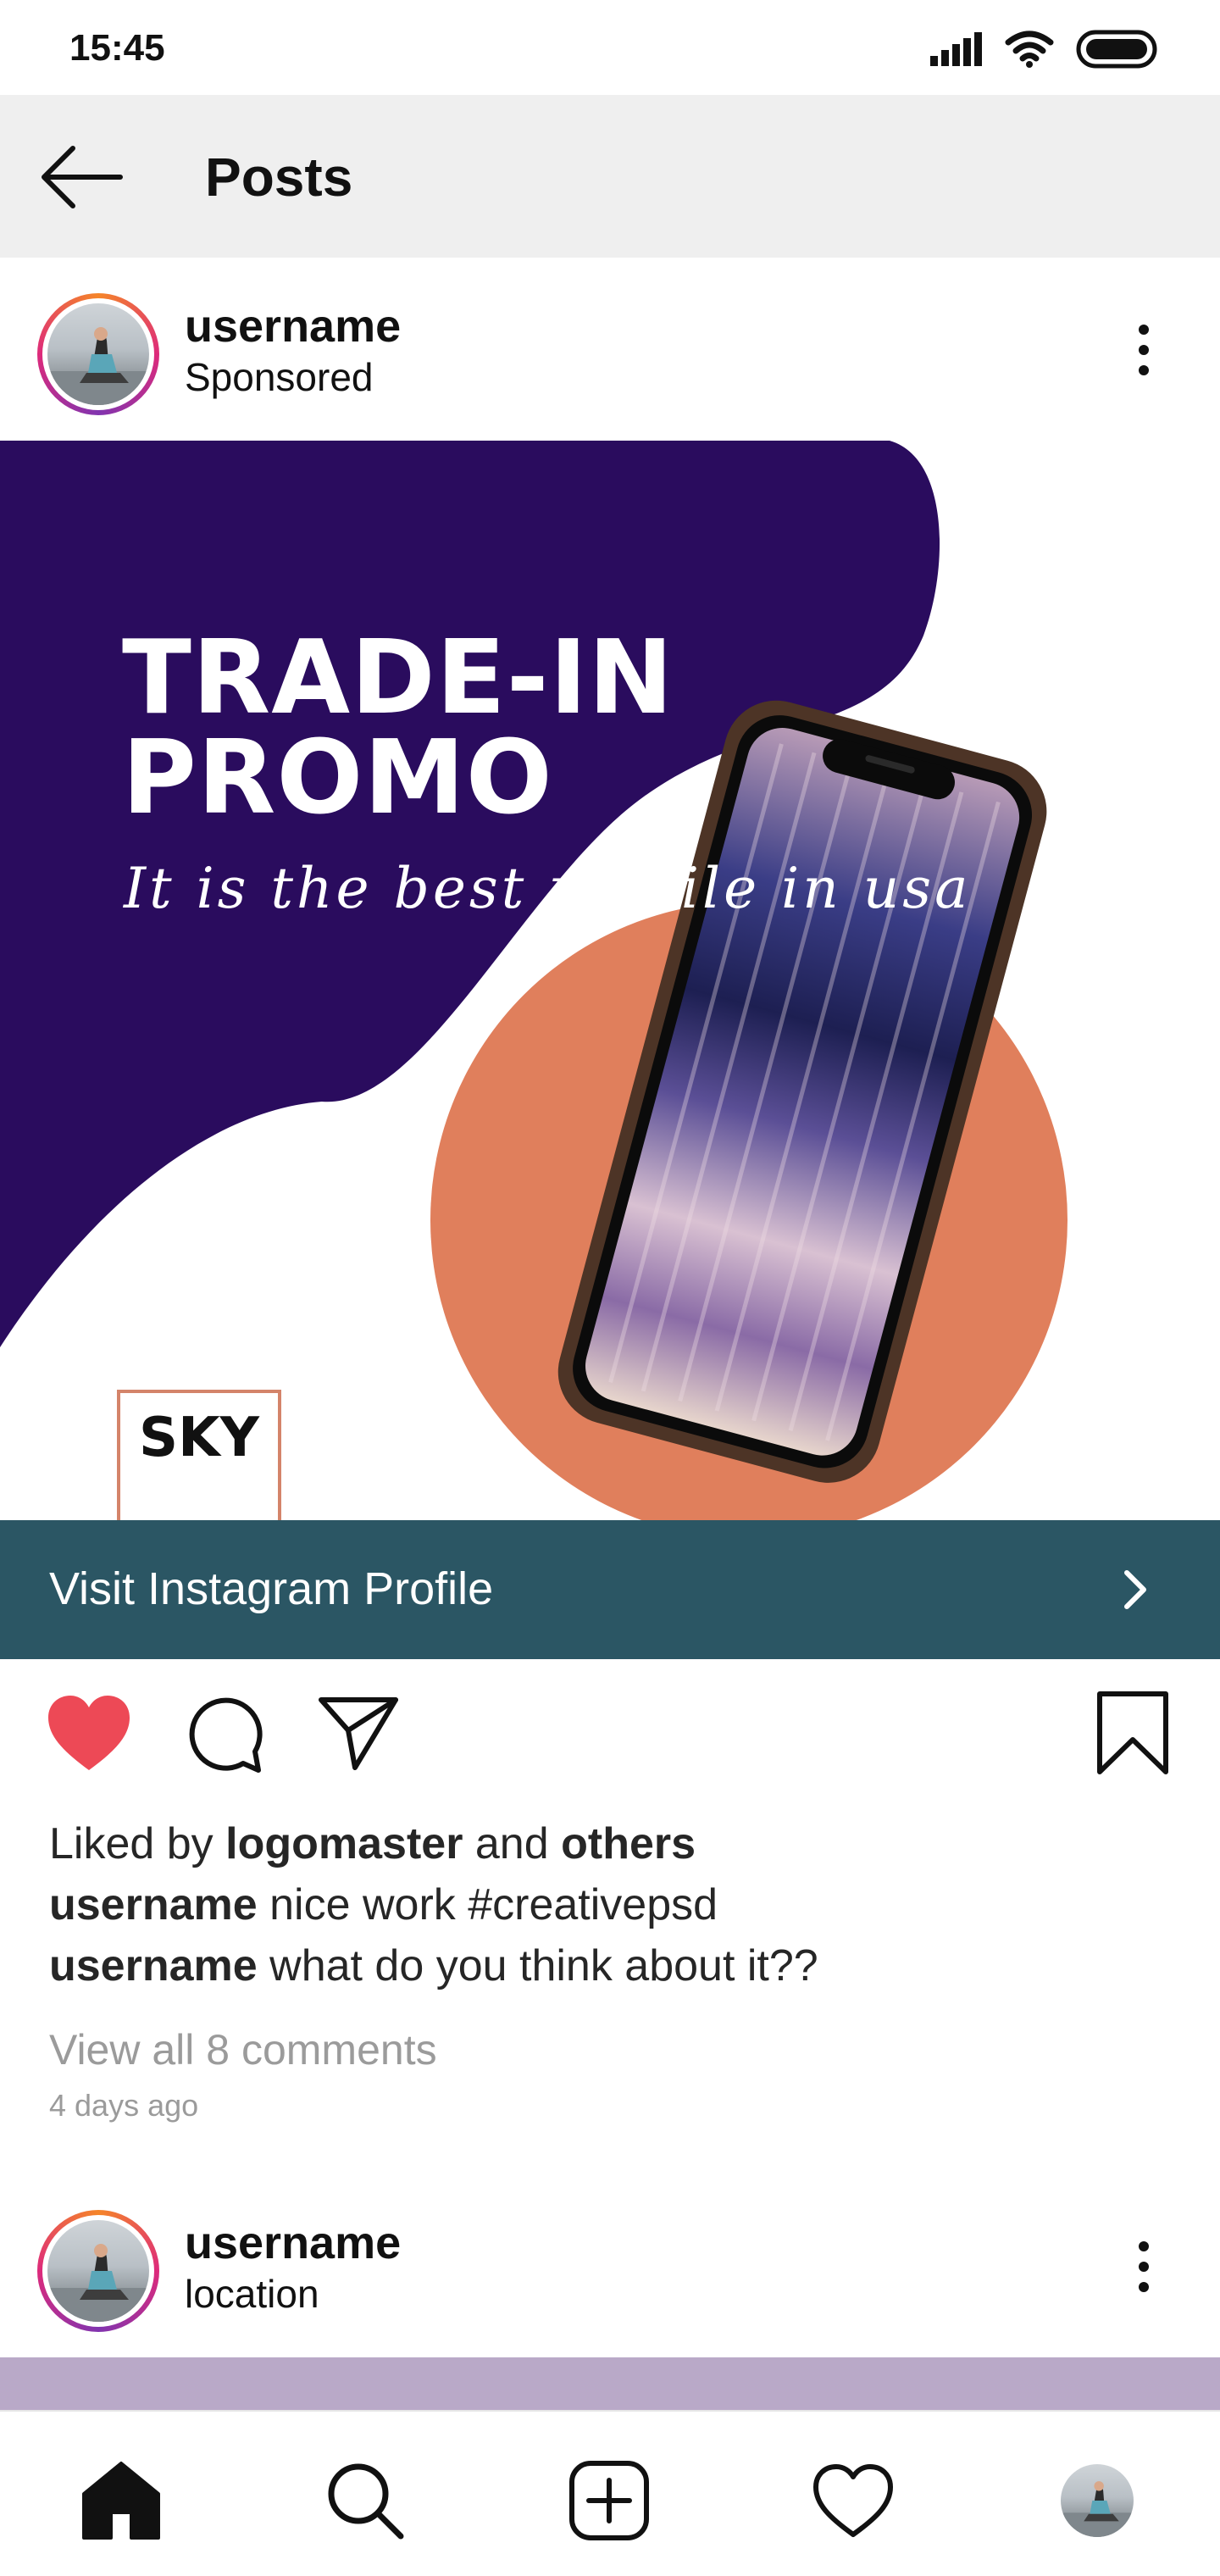  Describe the element at coordinates (543, 1965) in the screenshot. I see `caption-text: what do you think about it??` at that location.